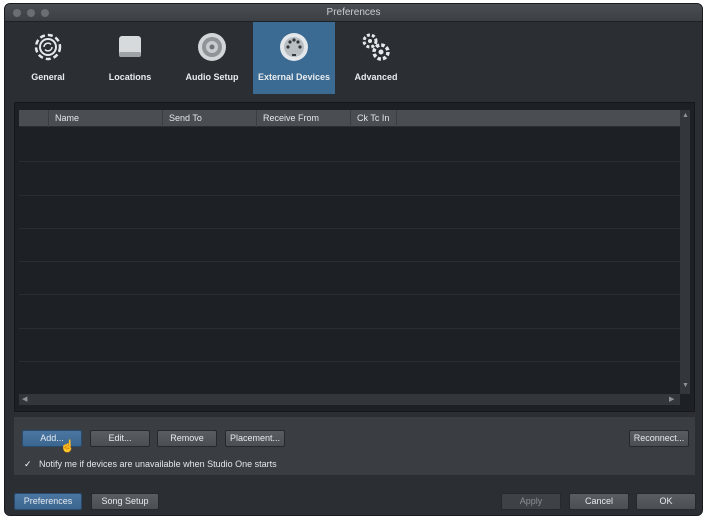 This screenshot has width=706, height=518. I want to click on scroll-right-arrow-icon: ▶, so click(671, 399).